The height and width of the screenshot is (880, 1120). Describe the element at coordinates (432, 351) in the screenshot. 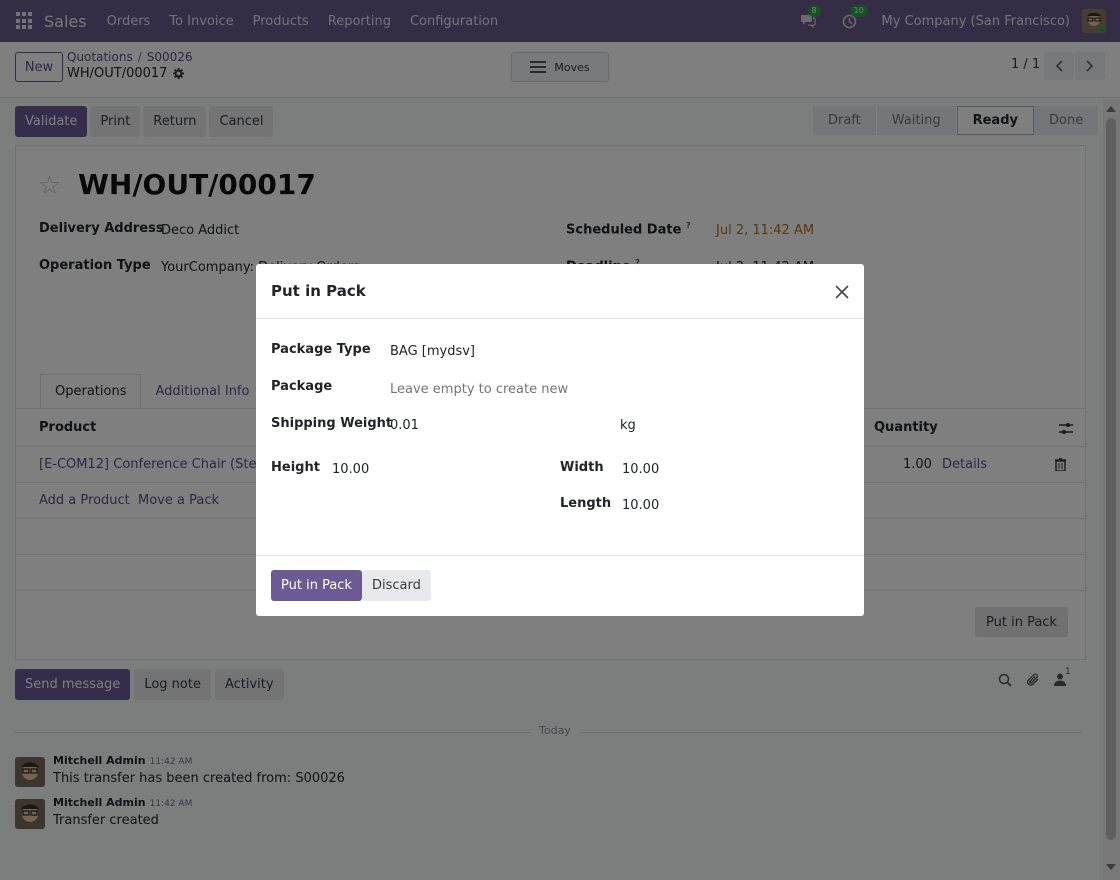

I see `package-type-field: BAG [mydsv]` at that location.